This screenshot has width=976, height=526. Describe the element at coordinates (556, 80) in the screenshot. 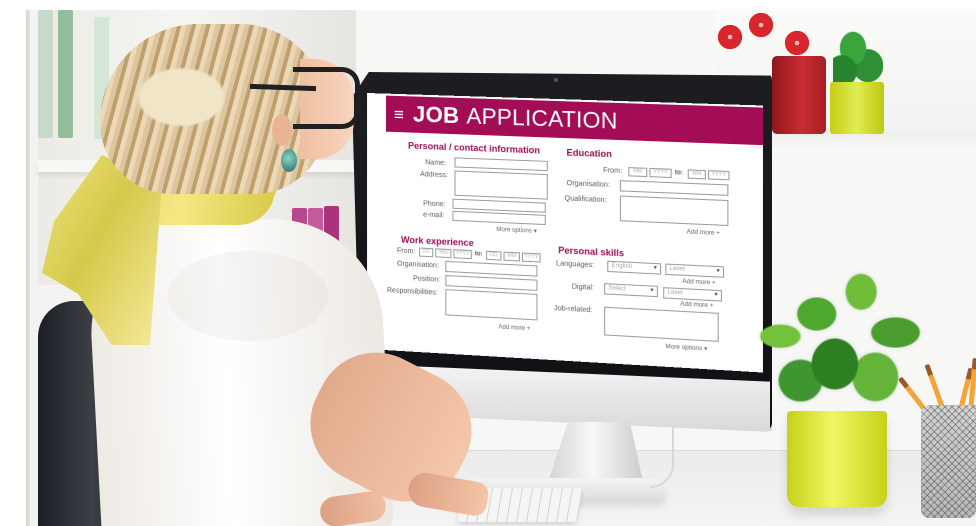

I see `camera-icon` at that location.